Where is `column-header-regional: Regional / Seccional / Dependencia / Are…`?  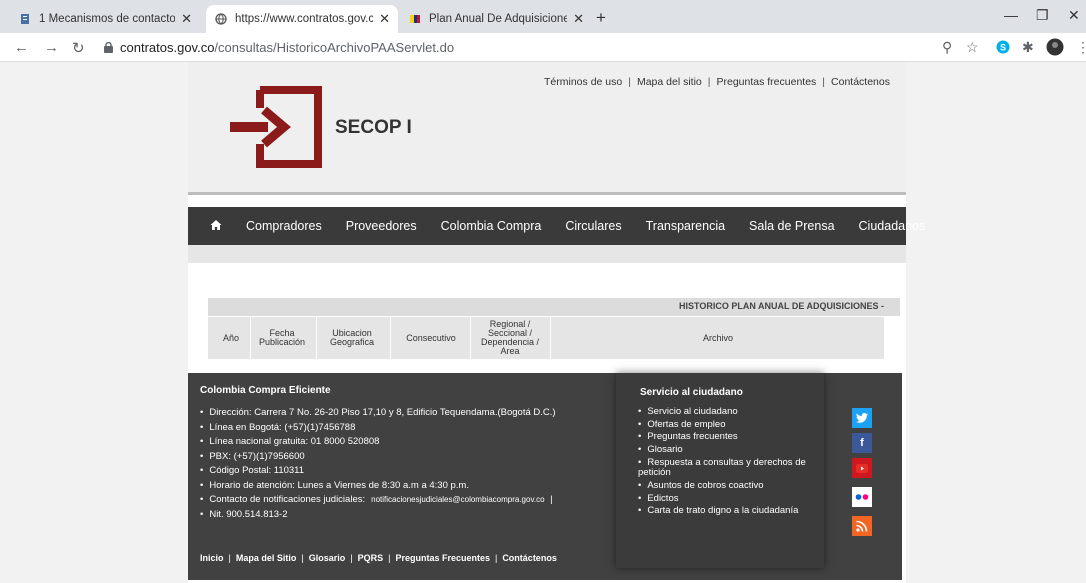 column-header-regional: Regional / Seccional / Dependencia / Are… is located at coordinates (510, 337).